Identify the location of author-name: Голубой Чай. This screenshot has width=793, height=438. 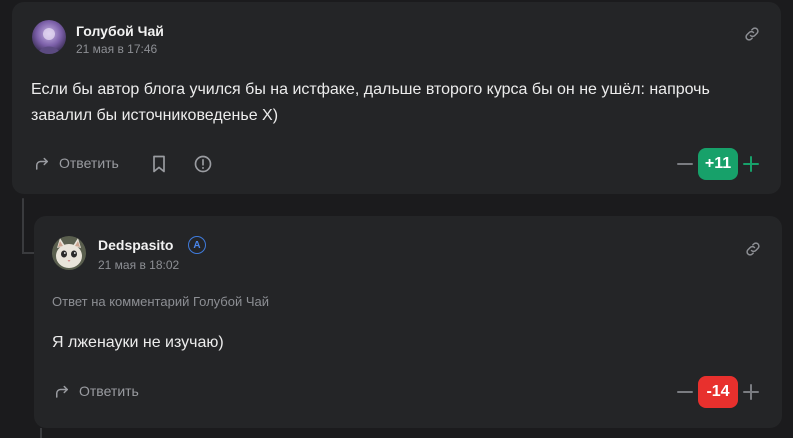
(120, 31).